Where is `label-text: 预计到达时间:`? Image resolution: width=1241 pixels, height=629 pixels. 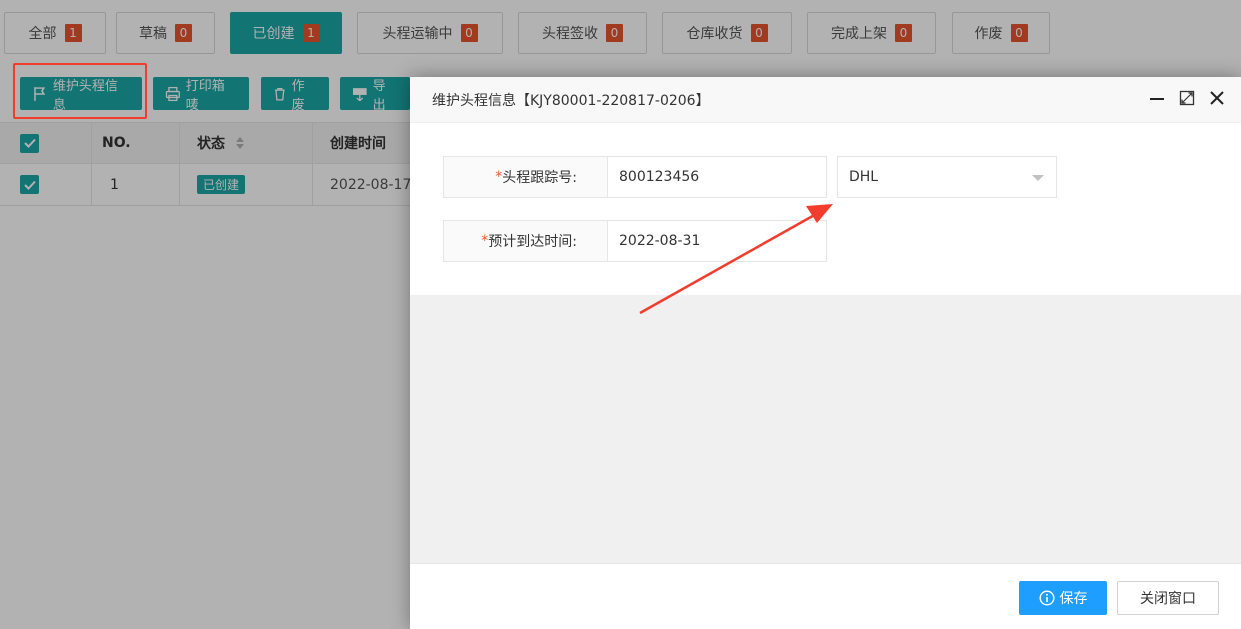
label-text: 预计到达时间: is located at coordinates (532, 242).